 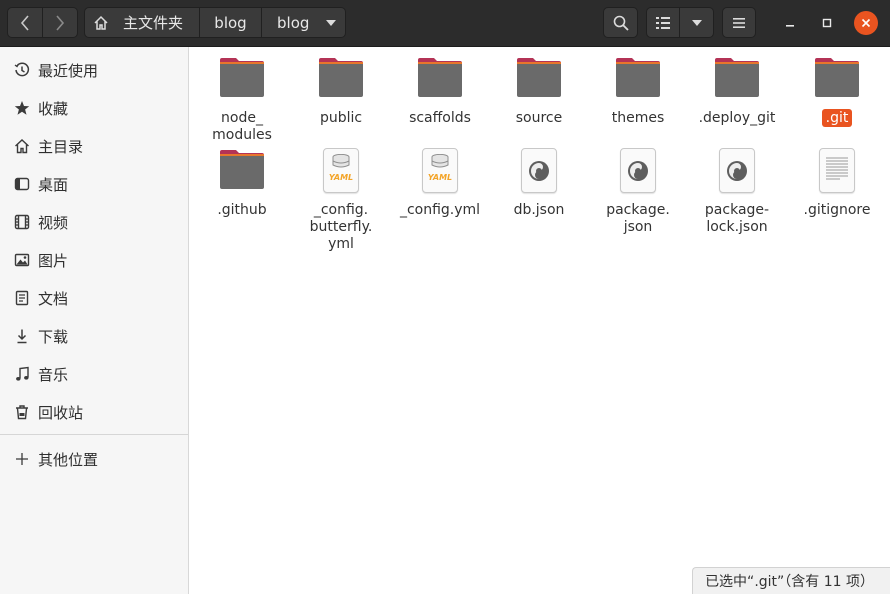 I want to click on maximize-button, so click(x=827, y=23).